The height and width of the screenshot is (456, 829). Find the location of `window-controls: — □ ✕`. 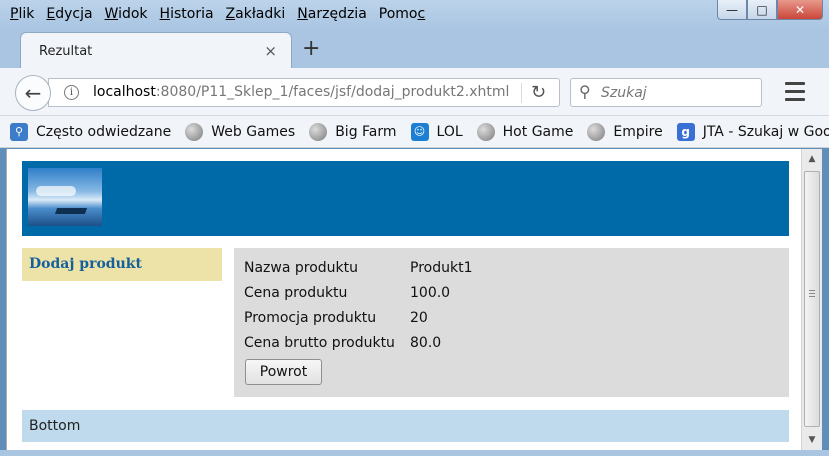

window-controls: — □ ✕ is located at coordinates (770, 10).